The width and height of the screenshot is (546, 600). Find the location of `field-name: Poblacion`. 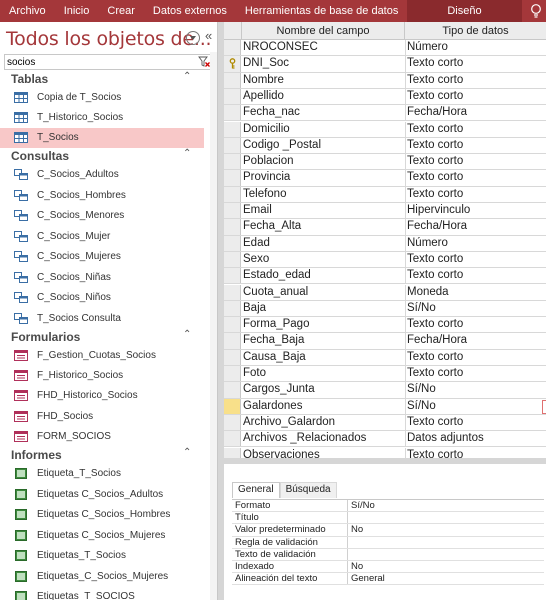

field-name: Poblacion is located at coordinates (268, 161).